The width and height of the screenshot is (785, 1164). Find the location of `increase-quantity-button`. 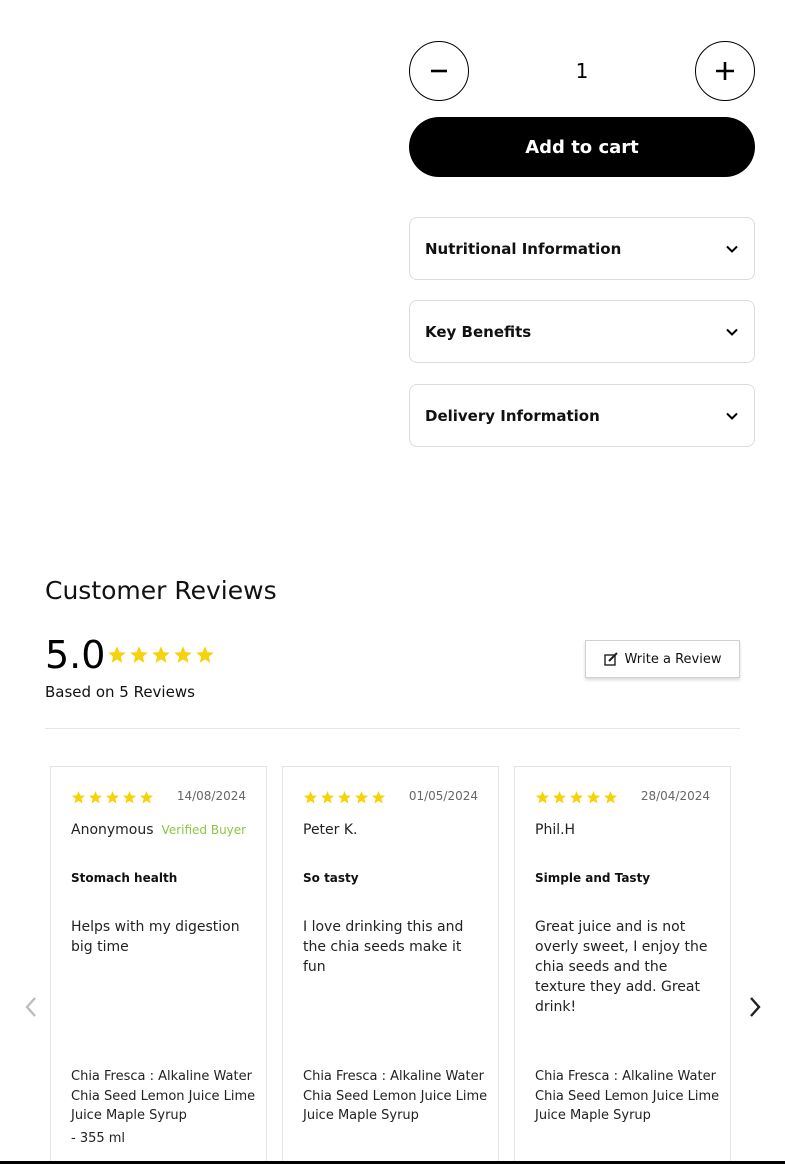

increase-quantity-button is located at coordinates (725, 71).